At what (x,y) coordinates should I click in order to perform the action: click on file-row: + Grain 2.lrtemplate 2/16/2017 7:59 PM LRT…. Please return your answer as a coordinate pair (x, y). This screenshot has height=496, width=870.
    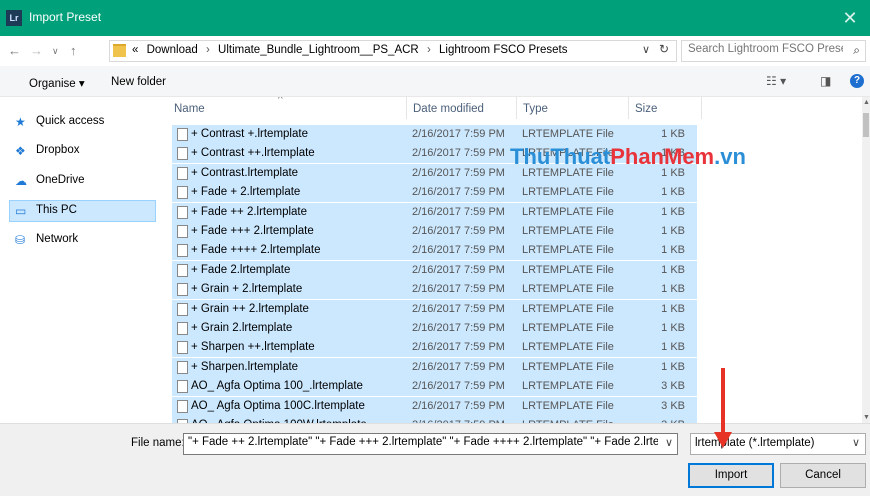
    Looking at the image, I should click on (434, 328).